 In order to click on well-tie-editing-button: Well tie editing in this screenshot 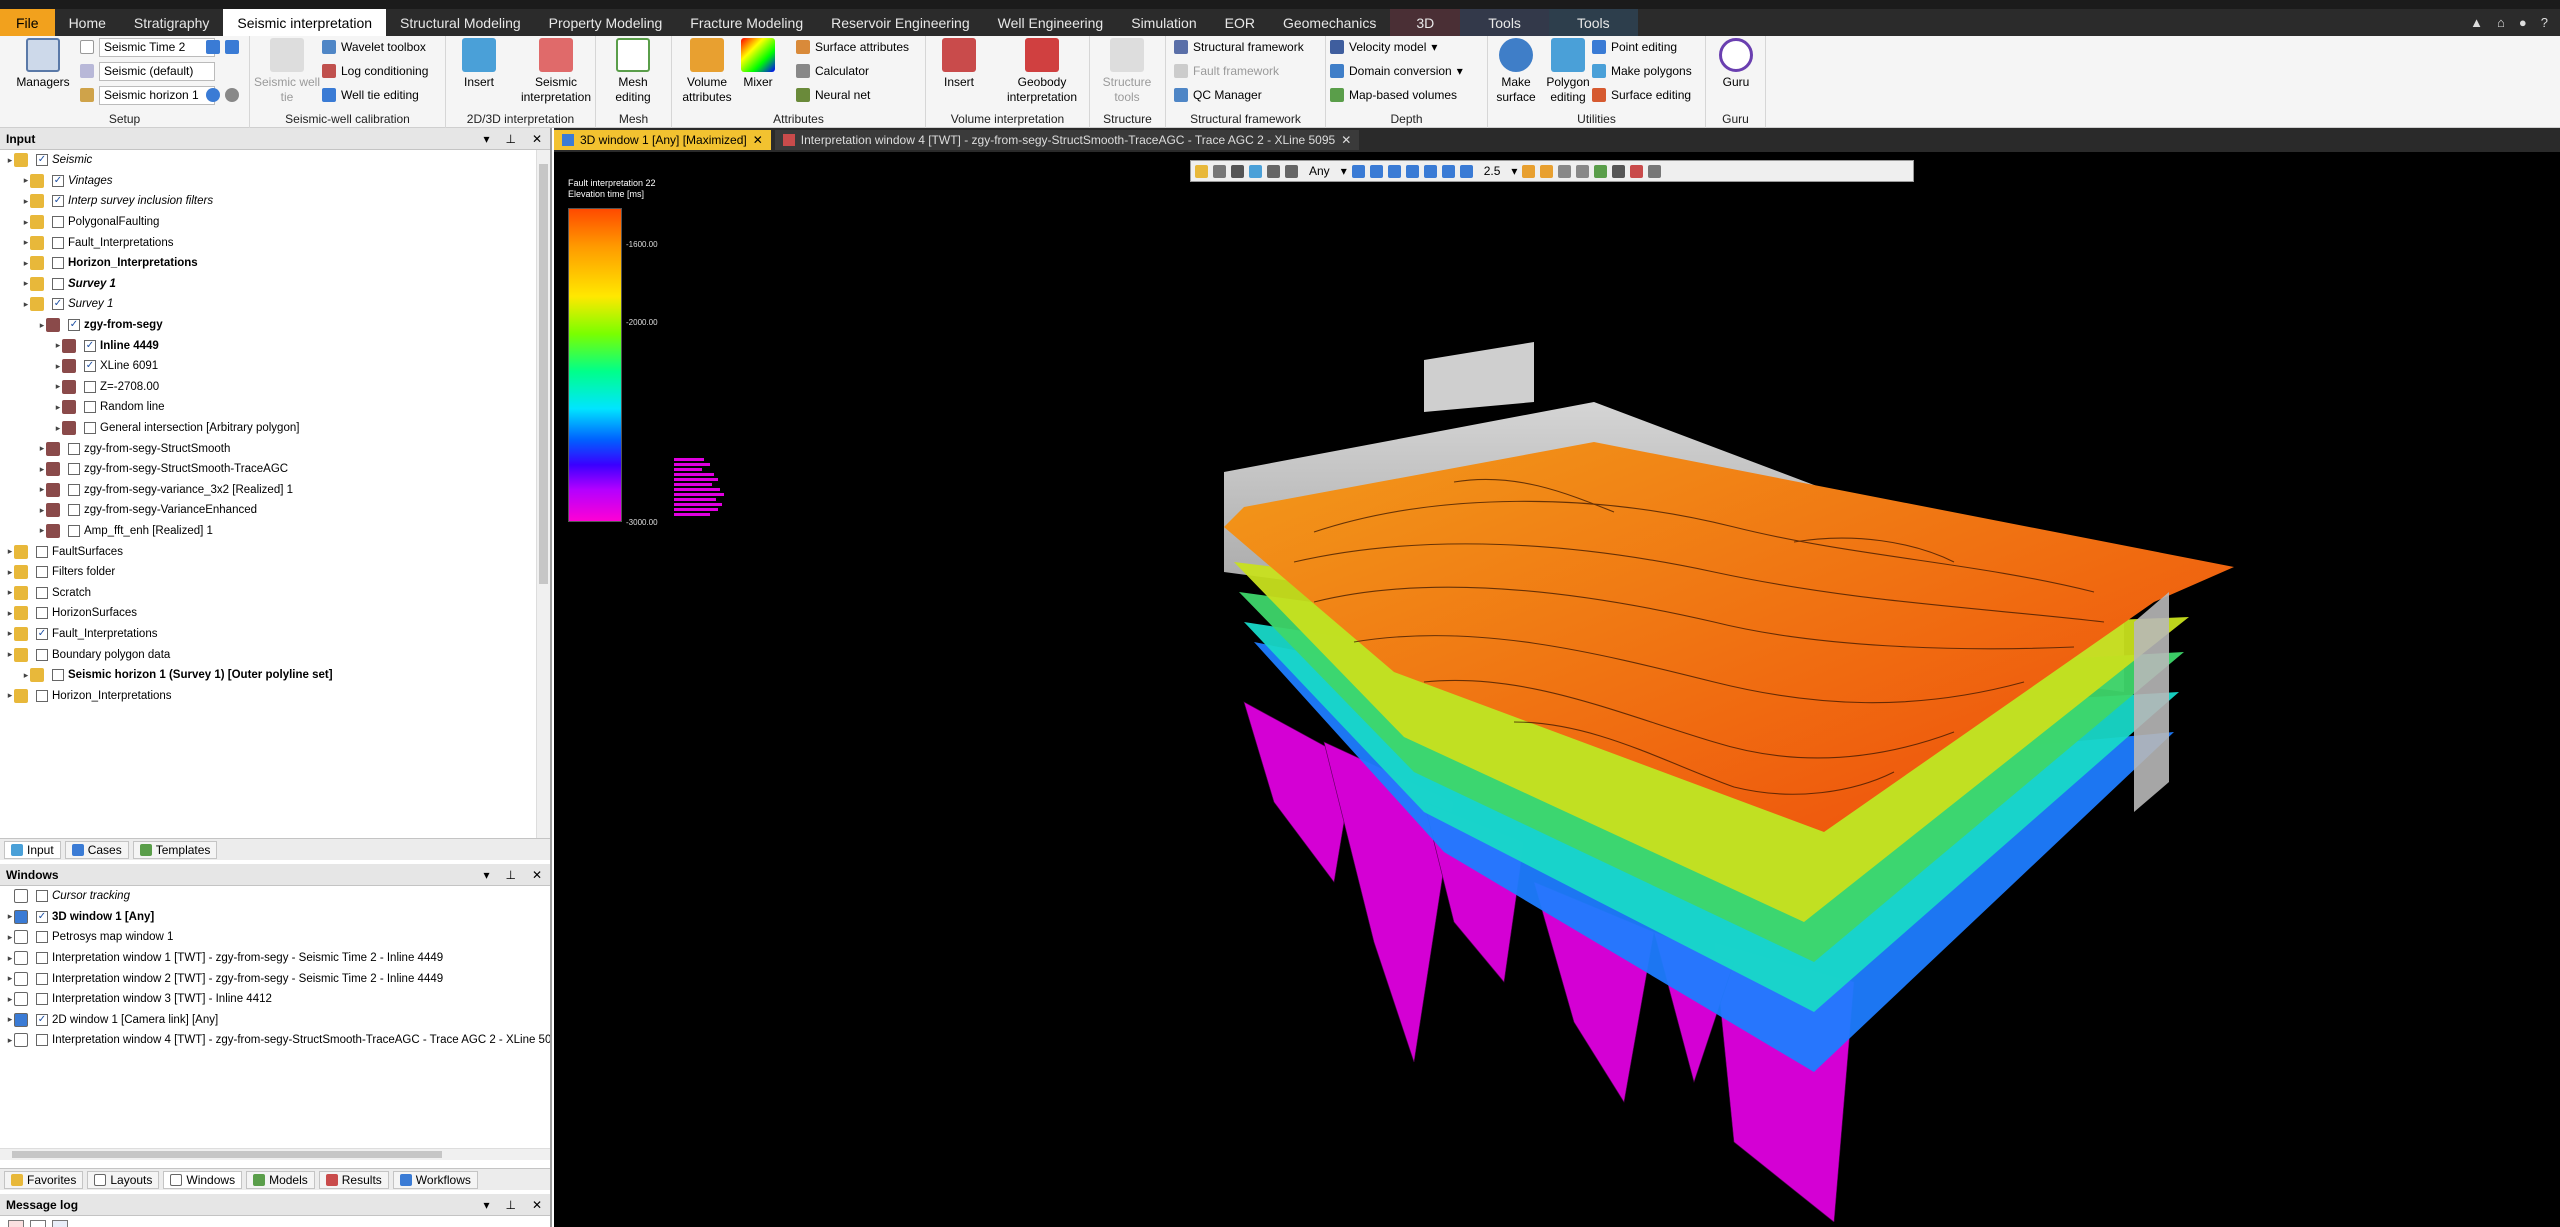, I will do `click(370, 95)`.